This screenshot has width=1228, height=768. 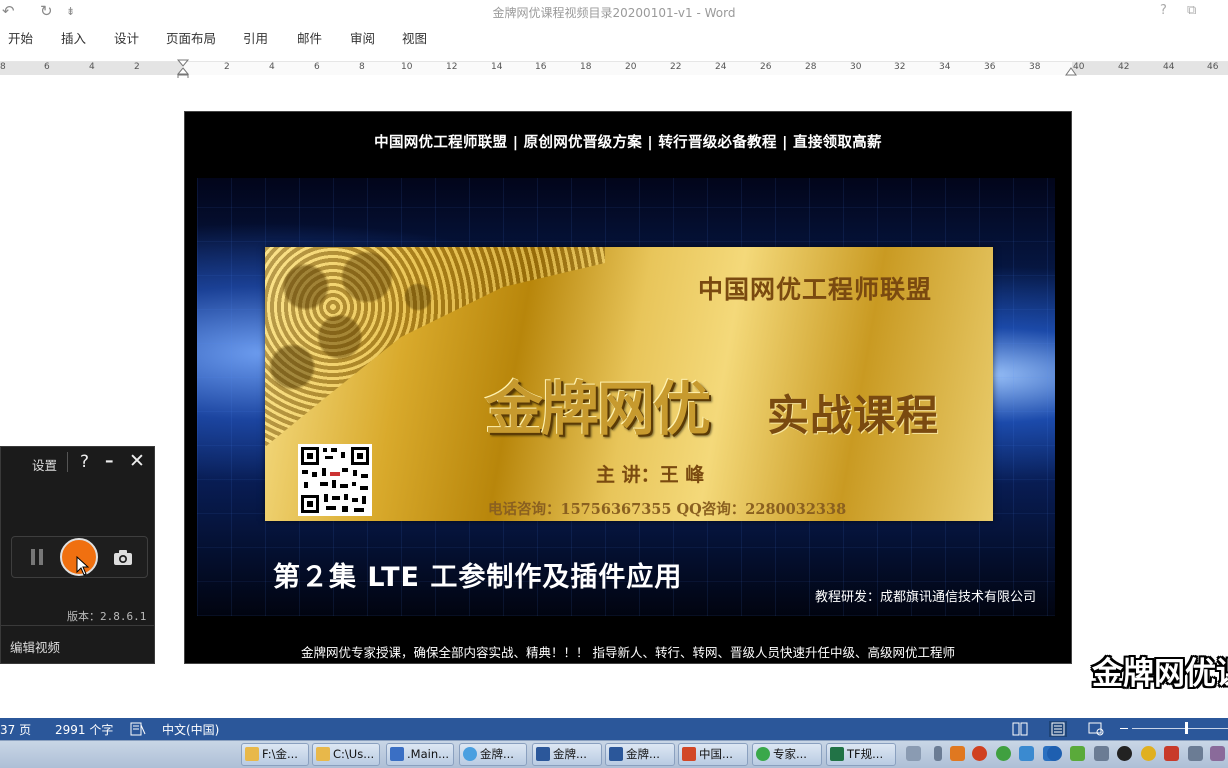 What do you see at coordinates (452, 67) in the screenshot?
I see `ruler-label: 12` at bounding box center [452, 67].